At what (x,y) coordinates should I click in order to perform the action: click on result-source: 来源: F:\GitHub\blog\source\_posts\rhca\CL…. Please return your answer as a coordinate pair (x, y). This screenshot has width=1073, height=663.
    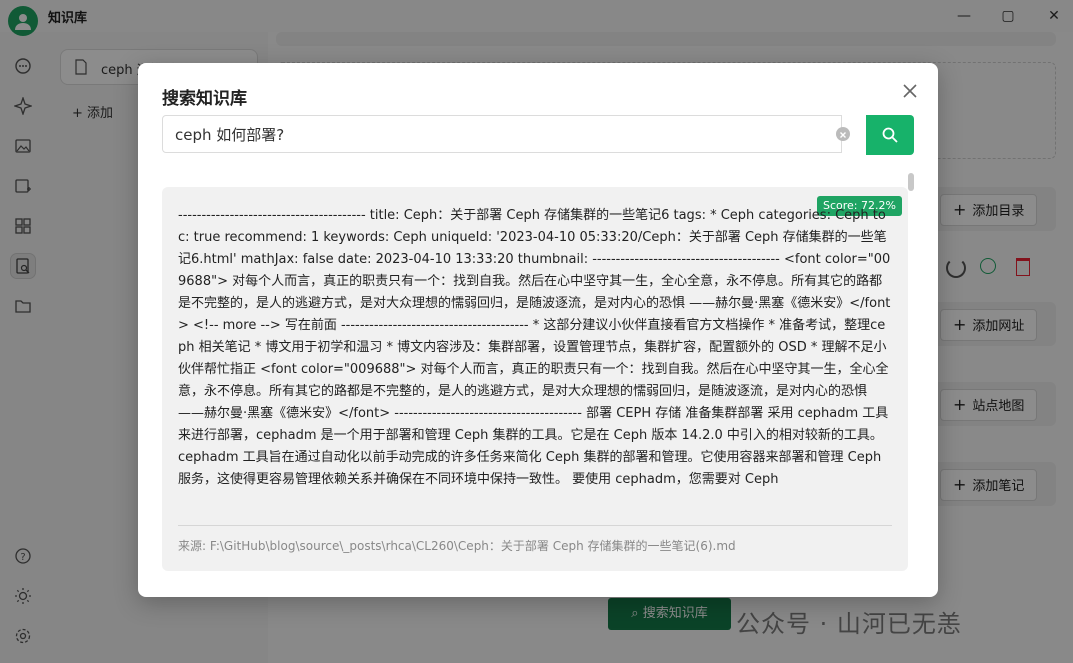
    Looking at the image, I should click on (457, 546).